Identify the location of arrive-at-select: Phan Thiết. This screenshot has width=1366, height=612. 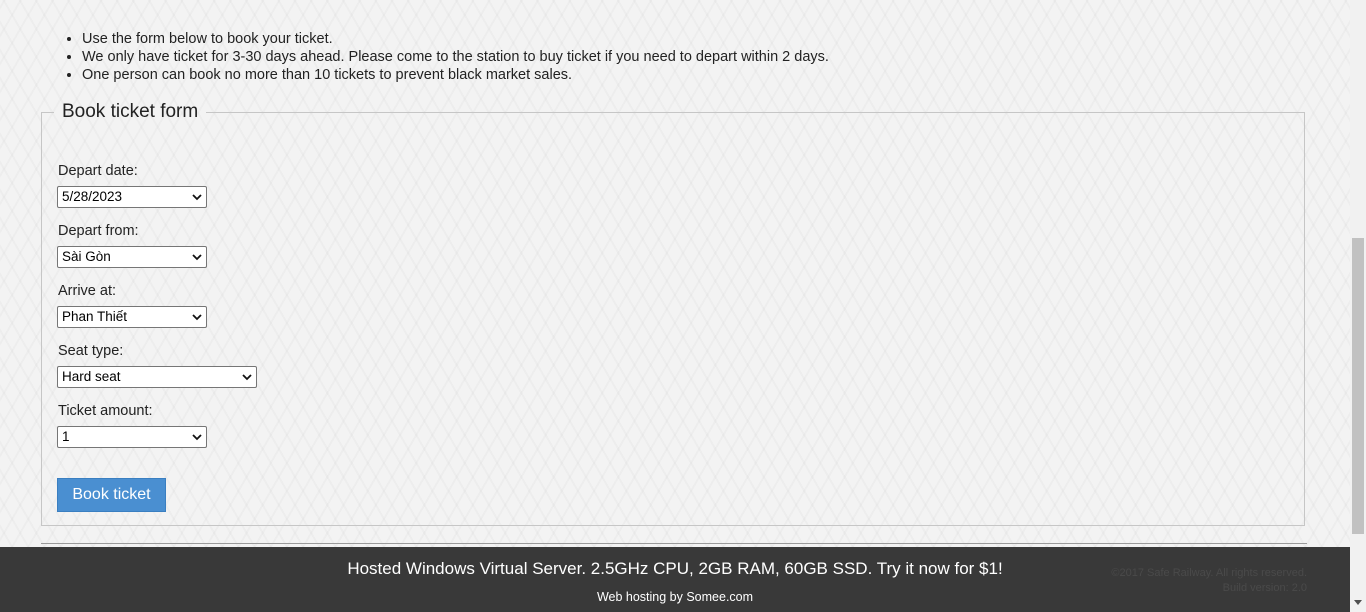
(132, 317).